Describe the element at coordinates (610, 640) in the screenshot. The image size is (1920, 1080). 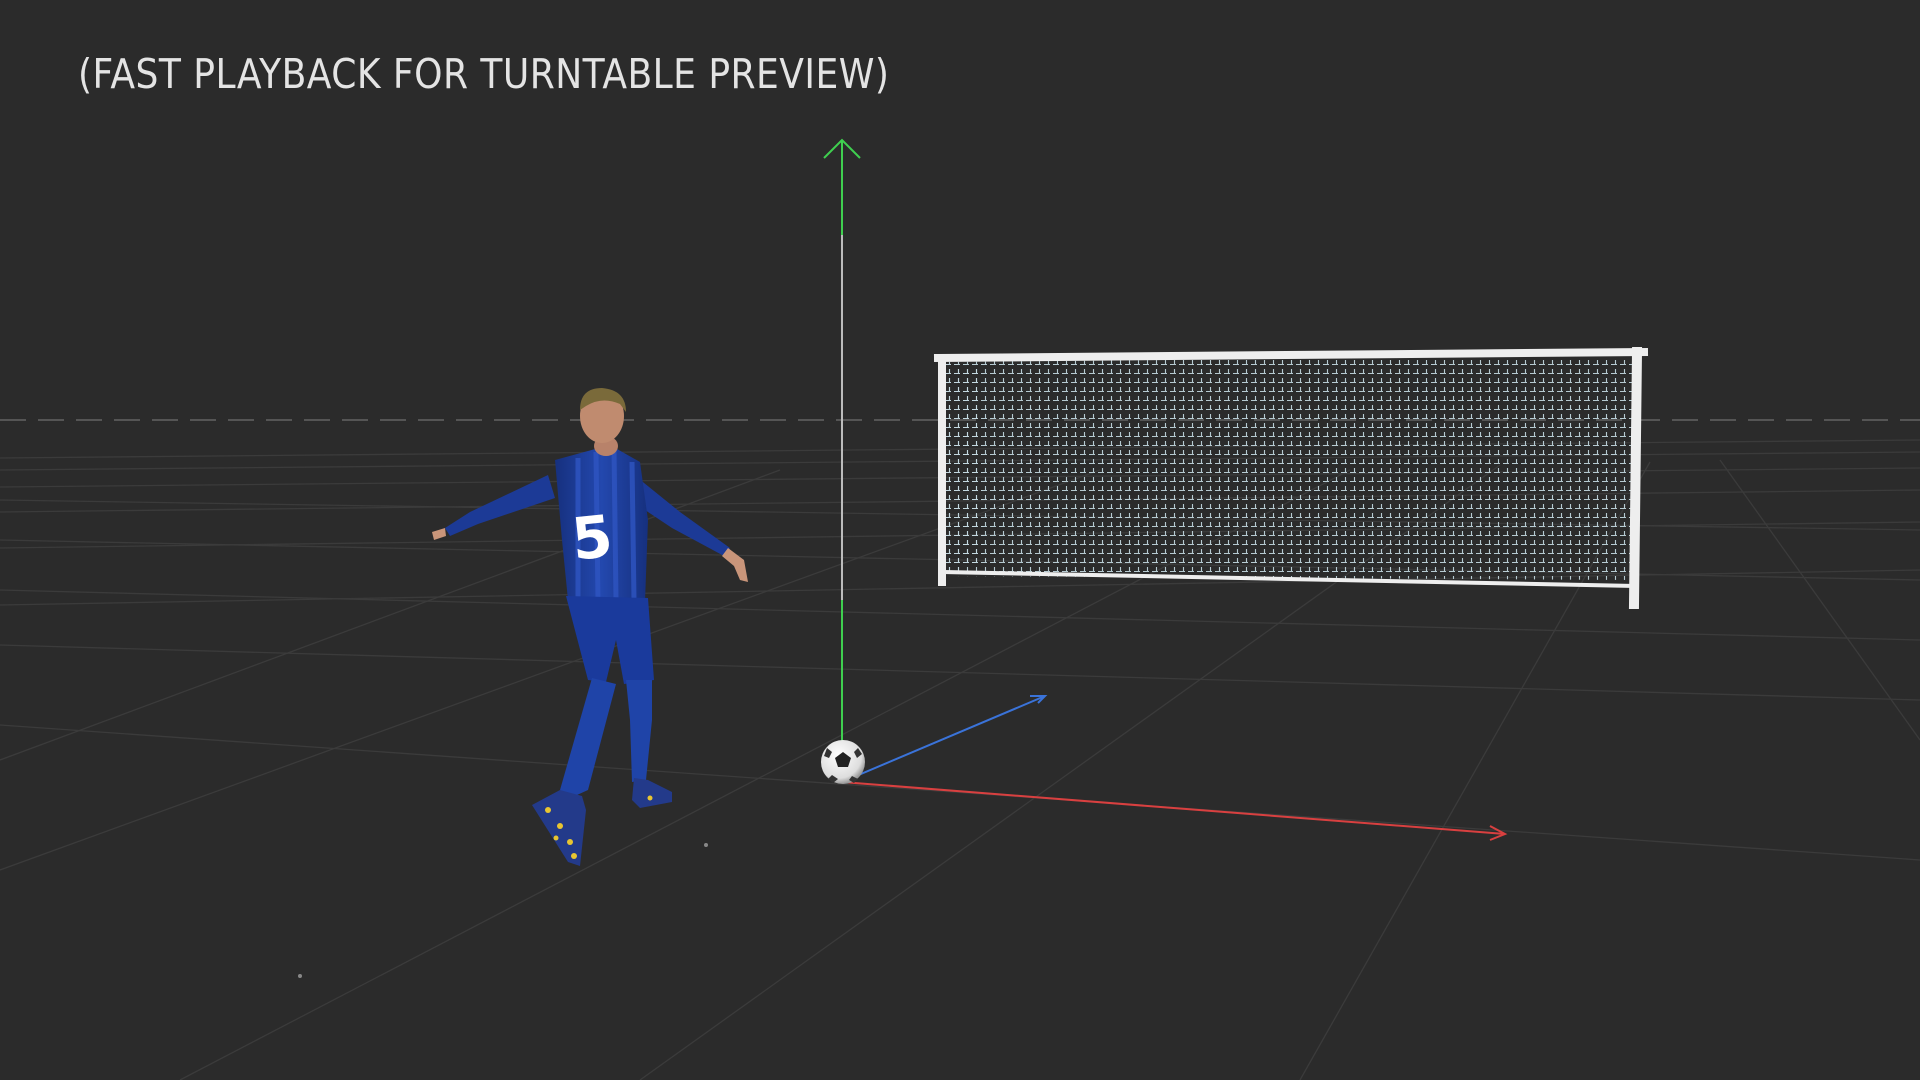
I see `player-shorts` at that location.